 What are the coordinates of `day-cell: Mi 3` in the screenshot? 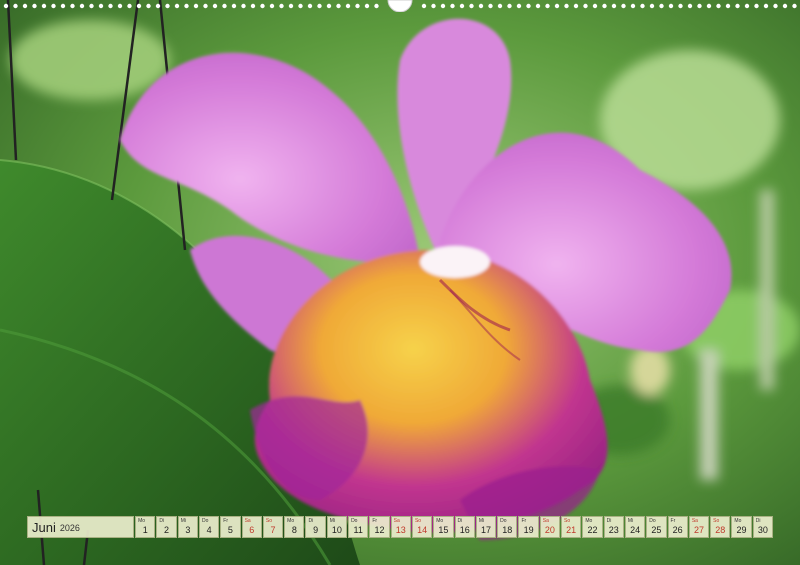 It's located at (187, 527).